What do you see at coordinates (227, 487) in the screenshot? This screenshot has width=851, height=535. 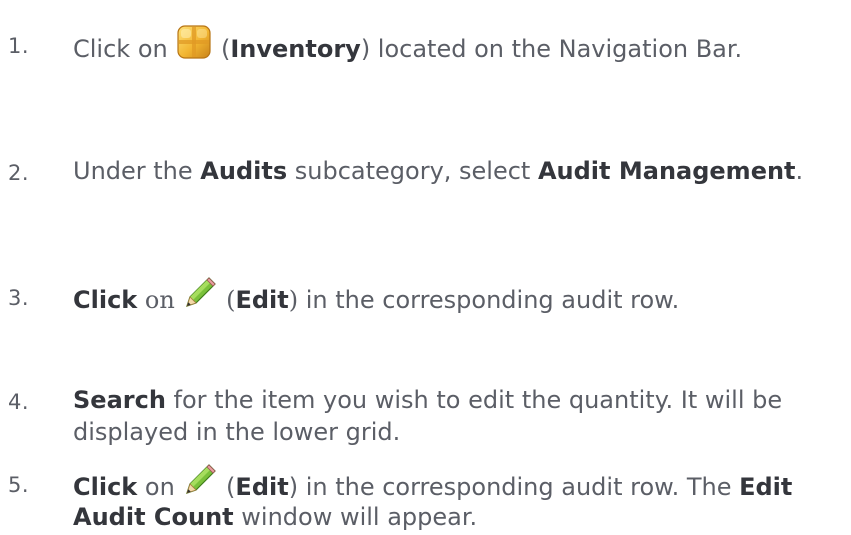 I see `step-5-open-paren: (` at bounding box center [227, 487].